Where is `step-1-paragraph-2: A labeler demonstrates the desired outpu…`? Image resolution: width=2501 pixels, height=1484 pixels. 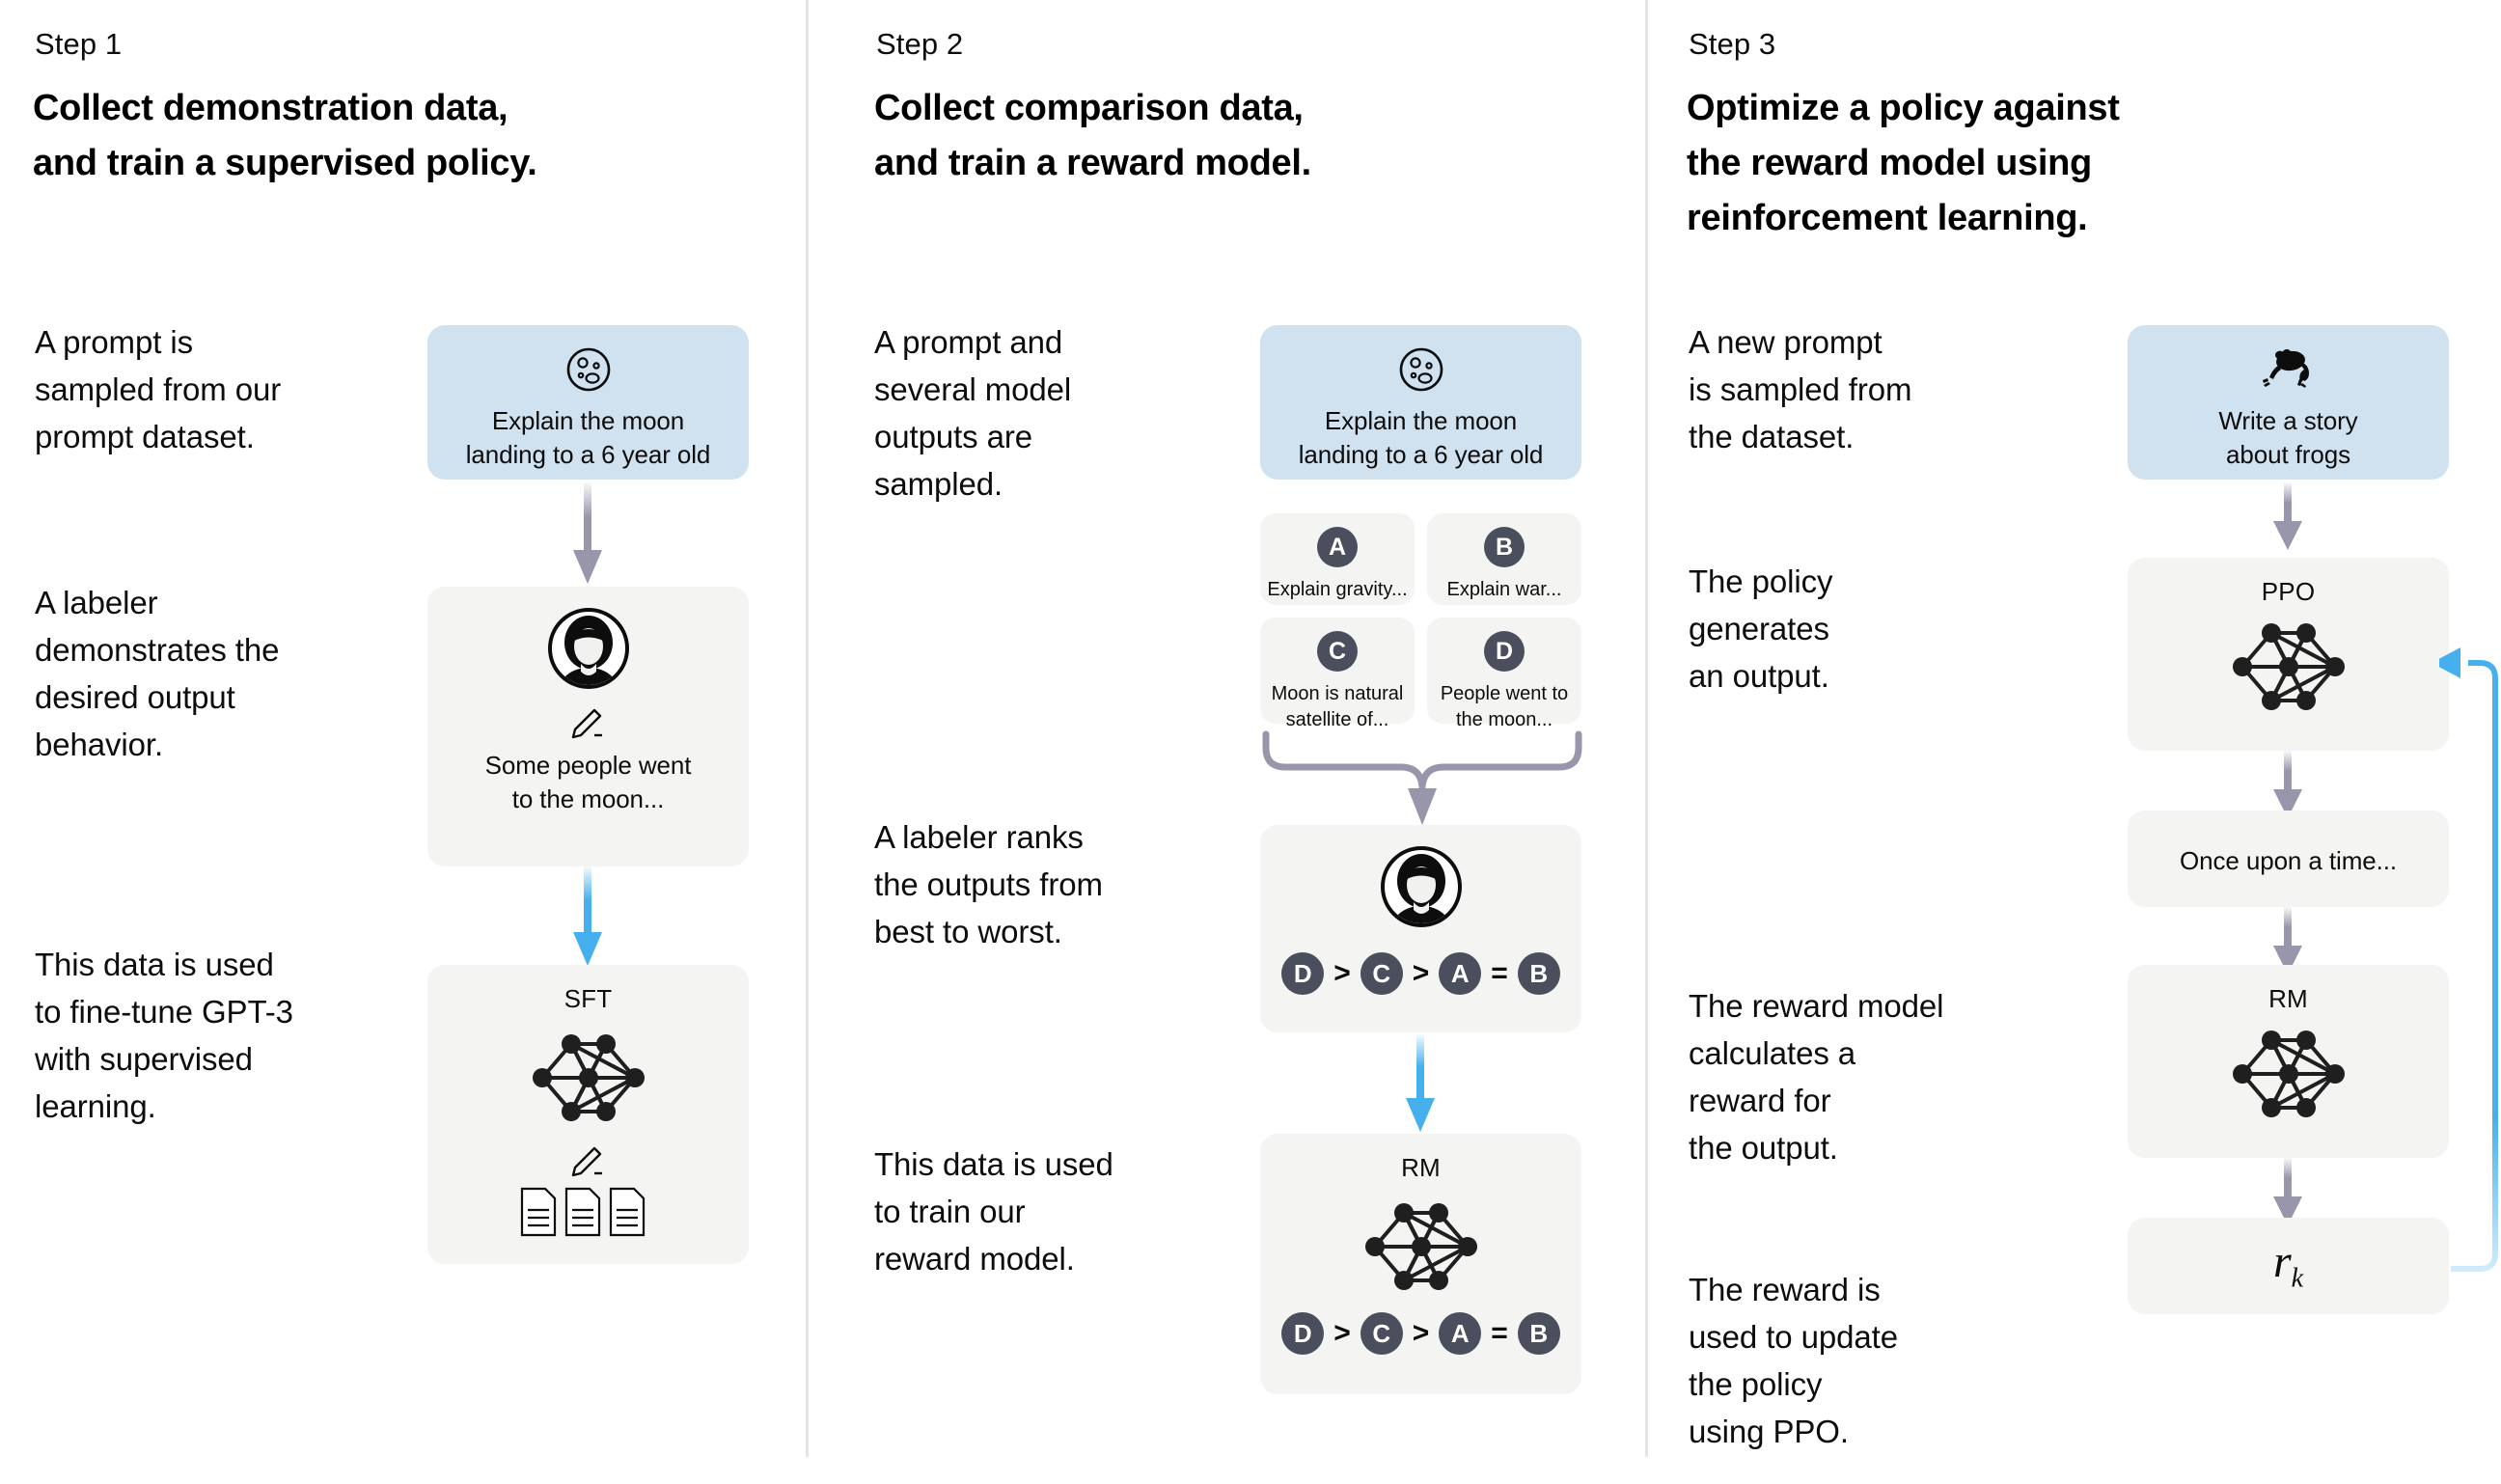 step-1-paragraph-2: A labeler demonstrates the desired outpu… is located at coordinates (157, 673).